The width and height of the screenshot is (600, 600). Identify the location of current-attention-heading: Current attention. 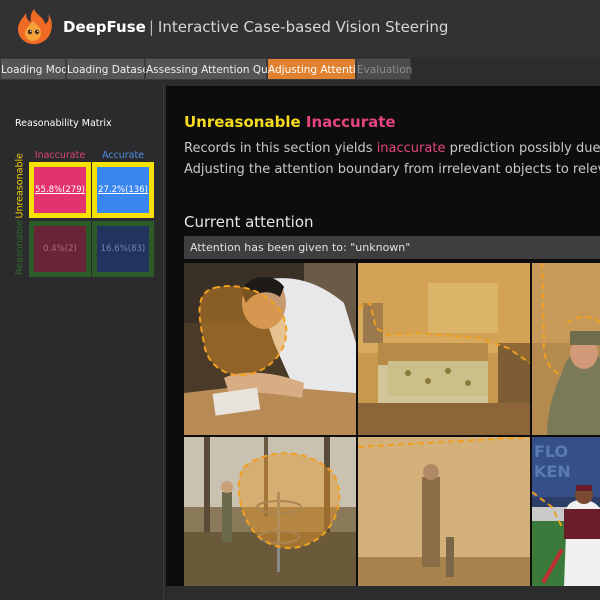
(249, 222).